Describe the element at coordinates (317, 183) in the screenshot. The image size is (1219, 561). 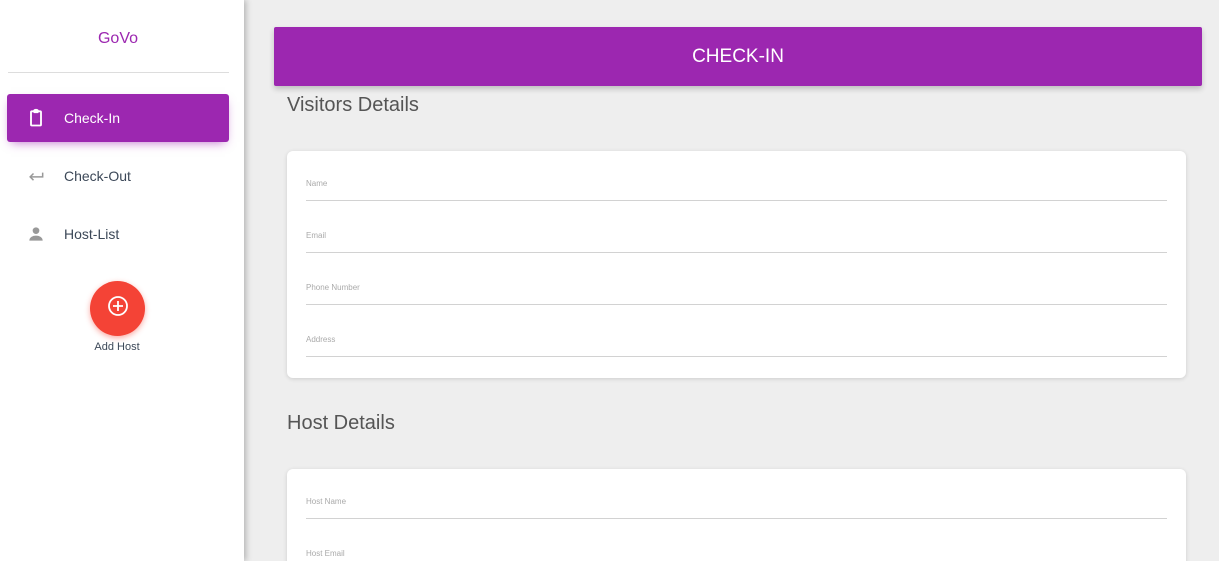
I see `visitor-name-label: Name` at that location.